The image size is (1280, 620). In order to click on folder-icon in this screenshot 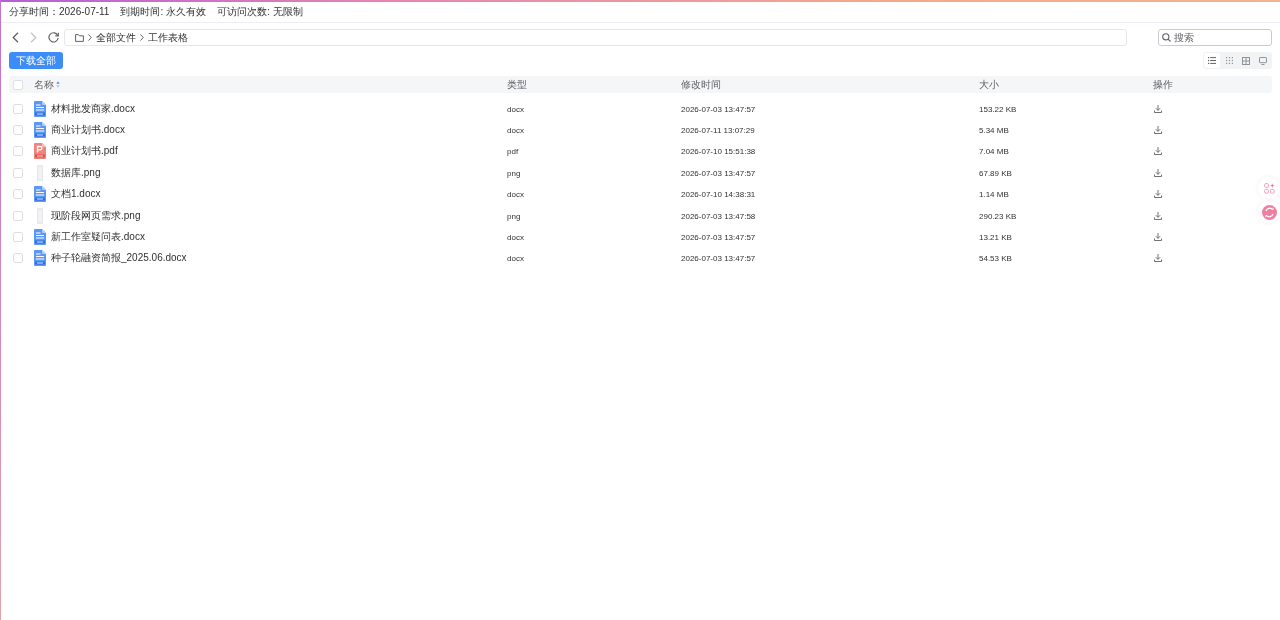, I will do `click(79, 37)`.